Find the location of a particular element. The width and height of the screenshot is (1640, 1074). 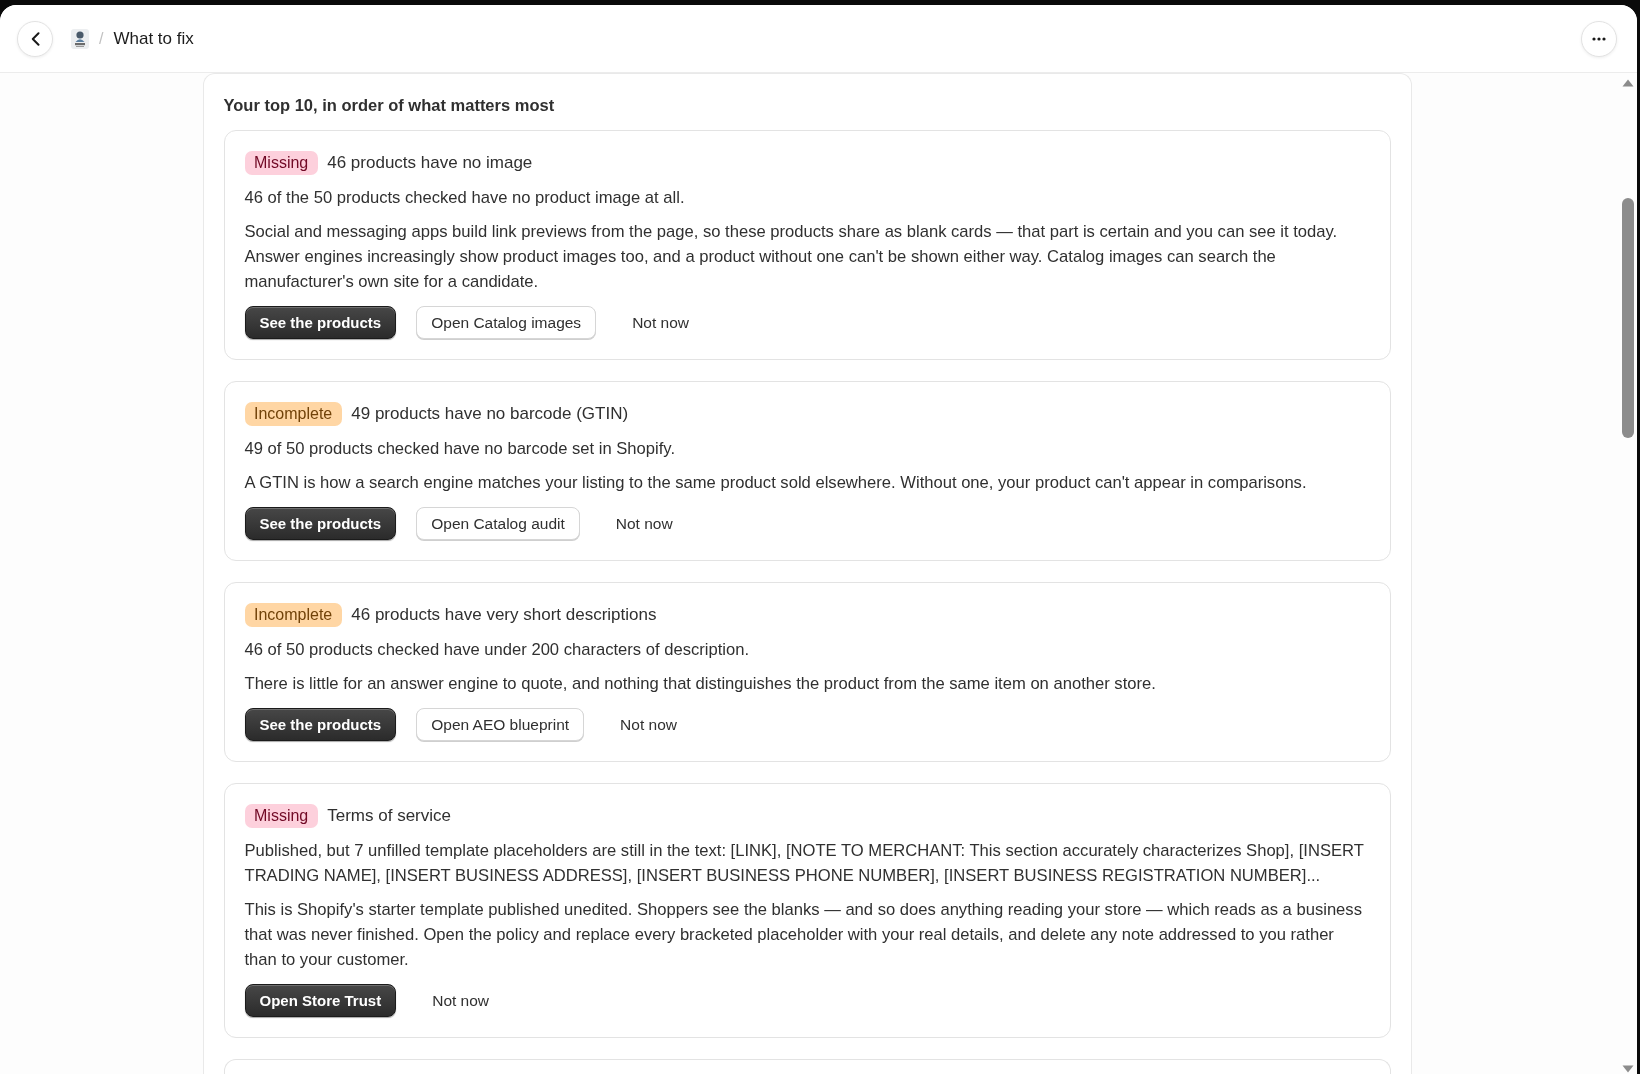

scrollbar-thumb is located at coordinates (1627, 318).